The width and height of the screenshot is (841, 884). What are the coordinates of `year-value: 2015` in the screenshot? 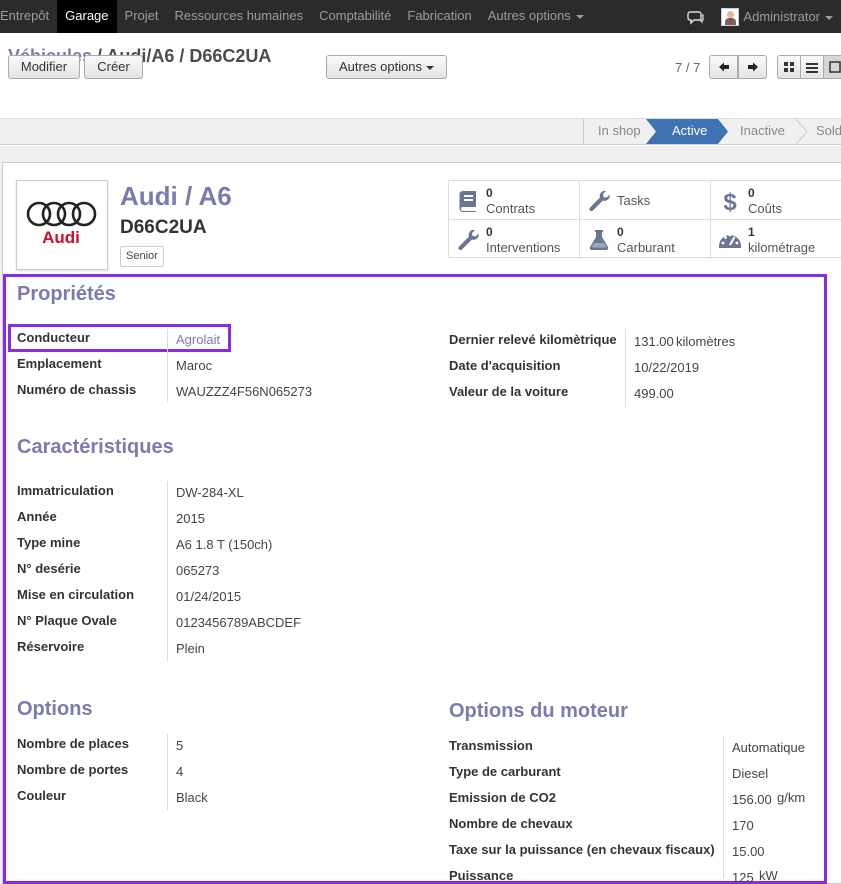 It's located at (190, 518).